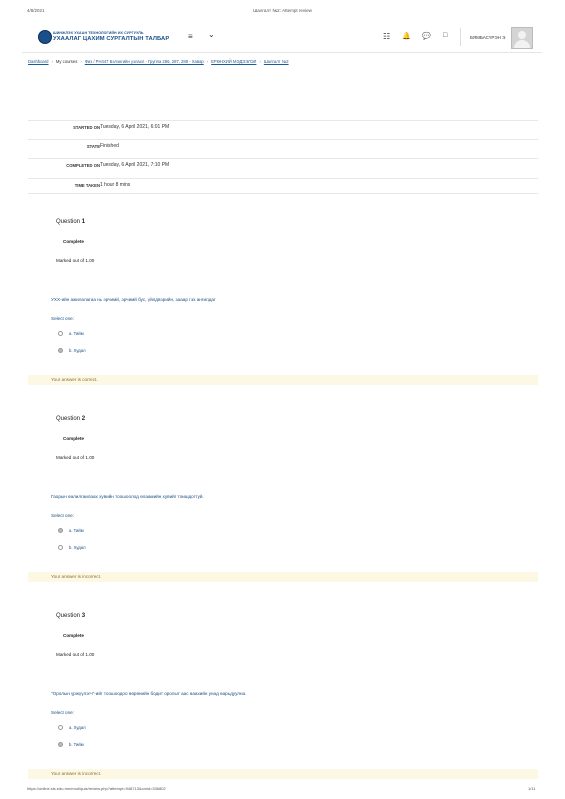 The height and width of the screenshot is (799, 565). What do you see at coordinates (211, 34) in the screenshot?
I see `chevron-down-icon: ⌄` at bounding box center [211, 34].